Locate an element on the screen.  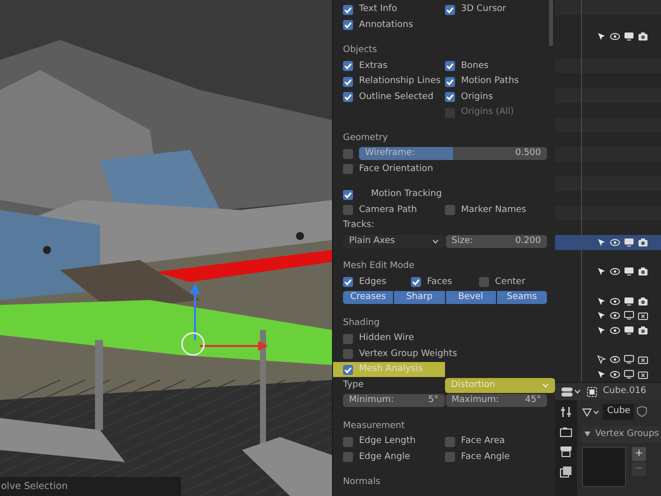
section-heading: Geometry is located at coordinates (366, 138).